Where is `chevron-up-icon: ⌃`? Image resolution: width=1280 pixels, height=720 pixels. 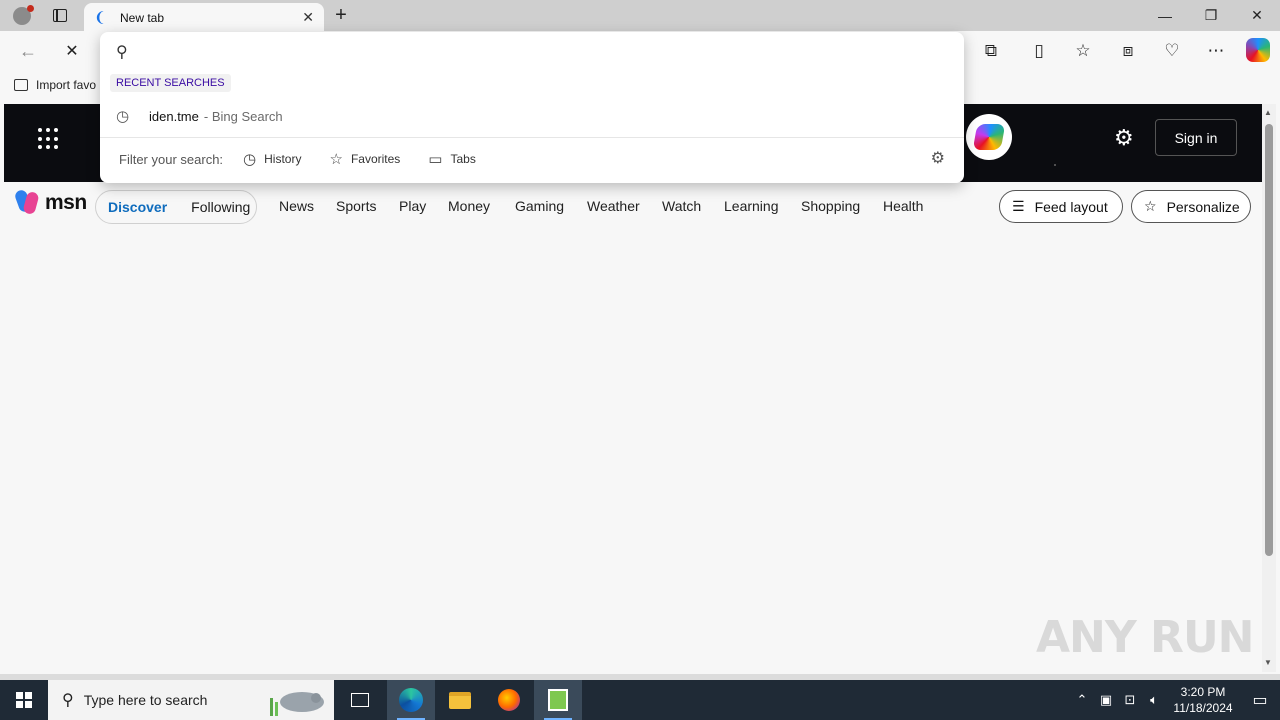 chevron-up-icon: ⌃ is located at coordinates (1082, 700).